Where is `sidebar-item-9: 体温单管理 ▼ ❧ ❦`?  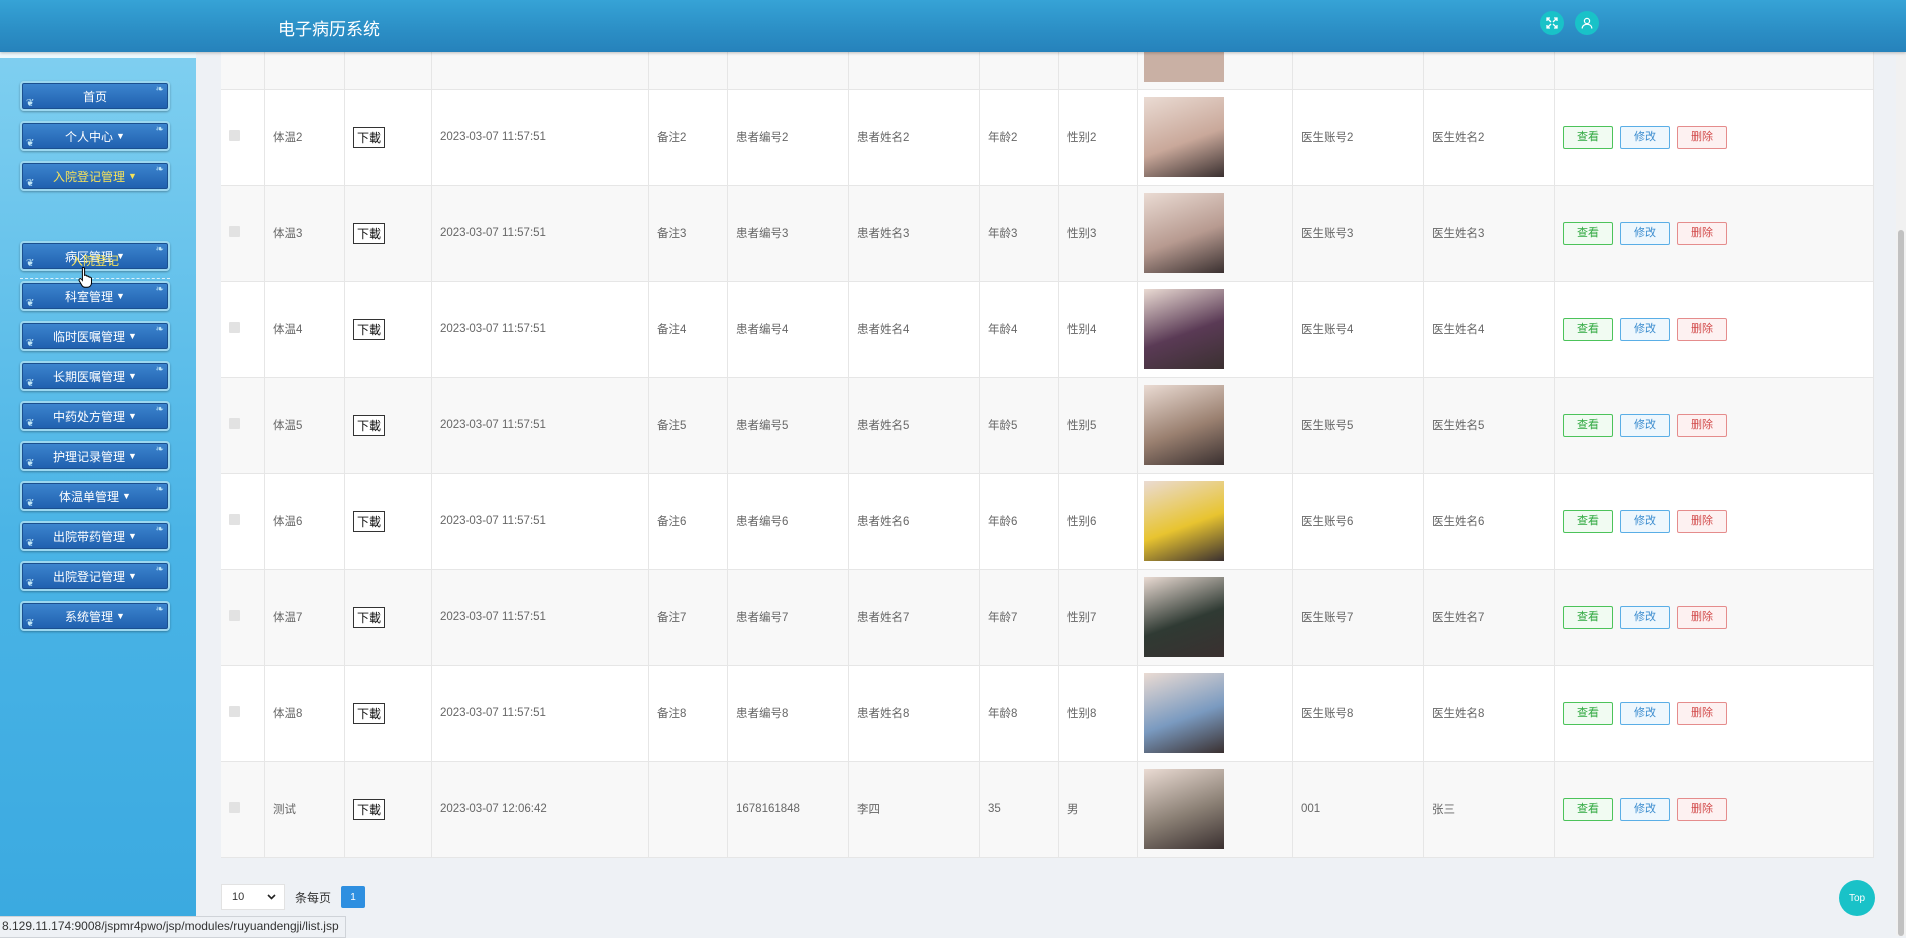
sidebar-item-9: 体温单管理 ▼ ❧ ❦ is located at coordinates (95, 496).